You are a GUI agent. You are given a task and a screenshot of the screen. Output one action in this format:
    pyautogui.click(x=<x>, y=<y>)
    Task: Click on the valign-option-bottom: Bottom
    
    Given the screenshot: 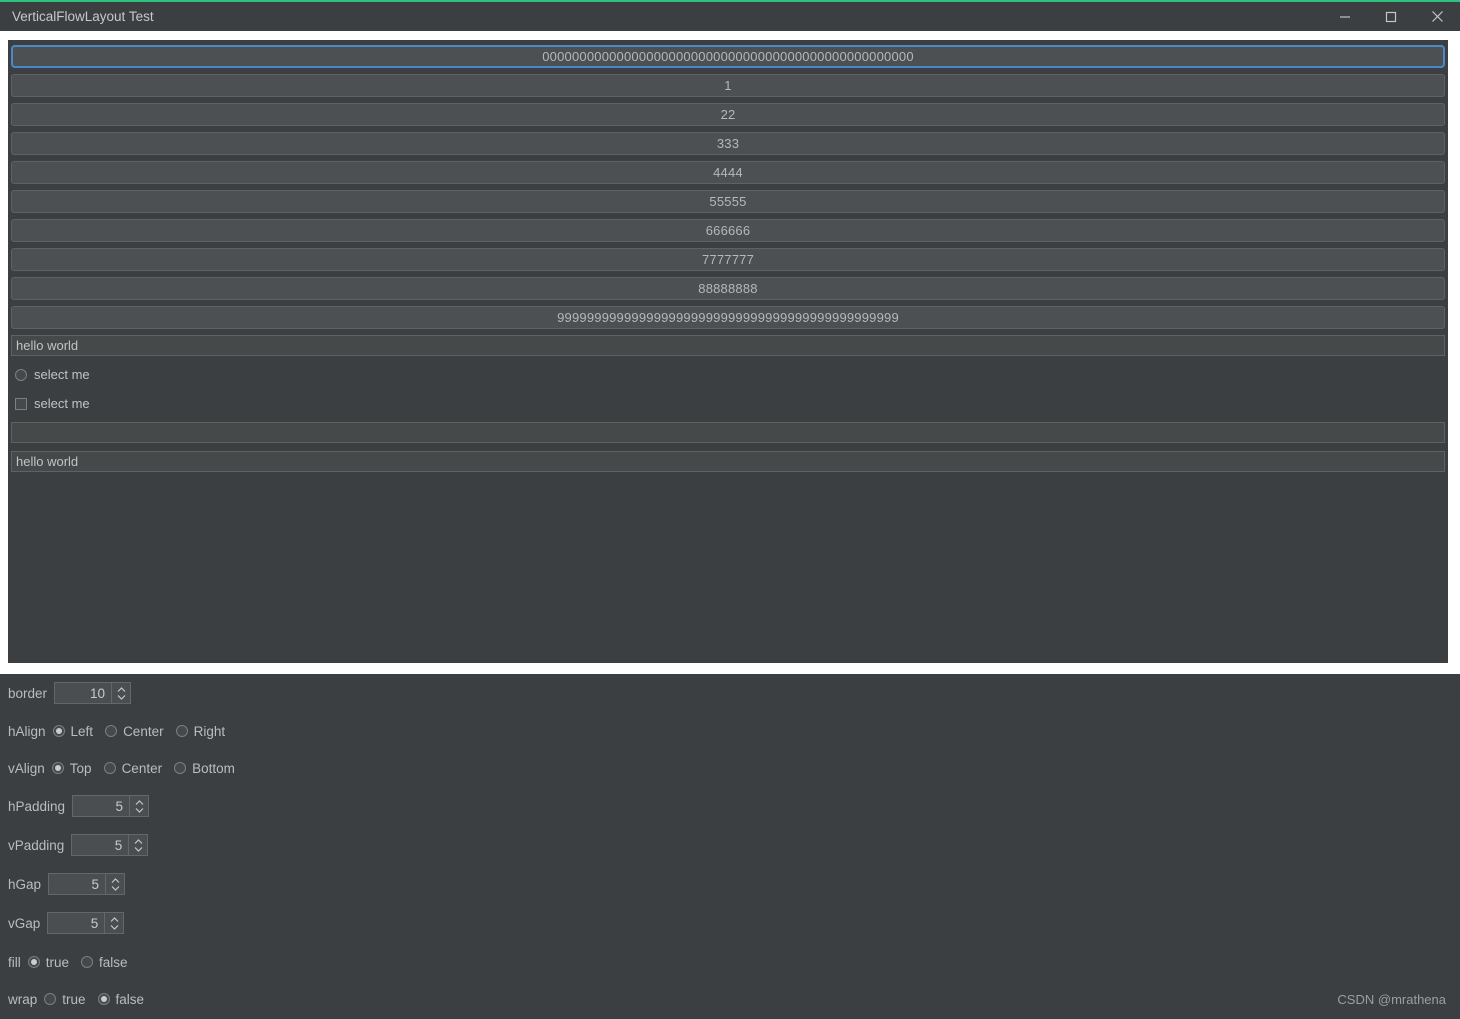 What is the action you would take?
    pyautogui.click(x=204, y=768)
    